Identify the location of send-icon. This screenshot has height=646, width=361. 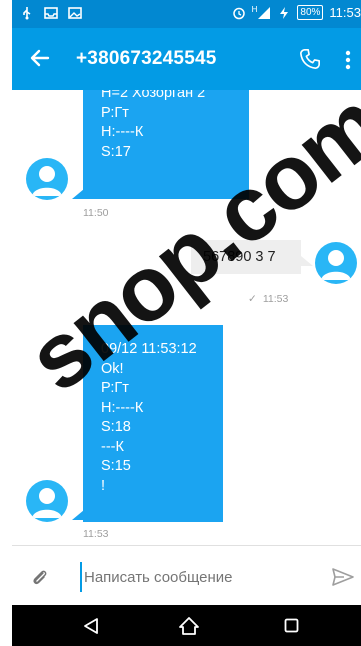
(343, 577).